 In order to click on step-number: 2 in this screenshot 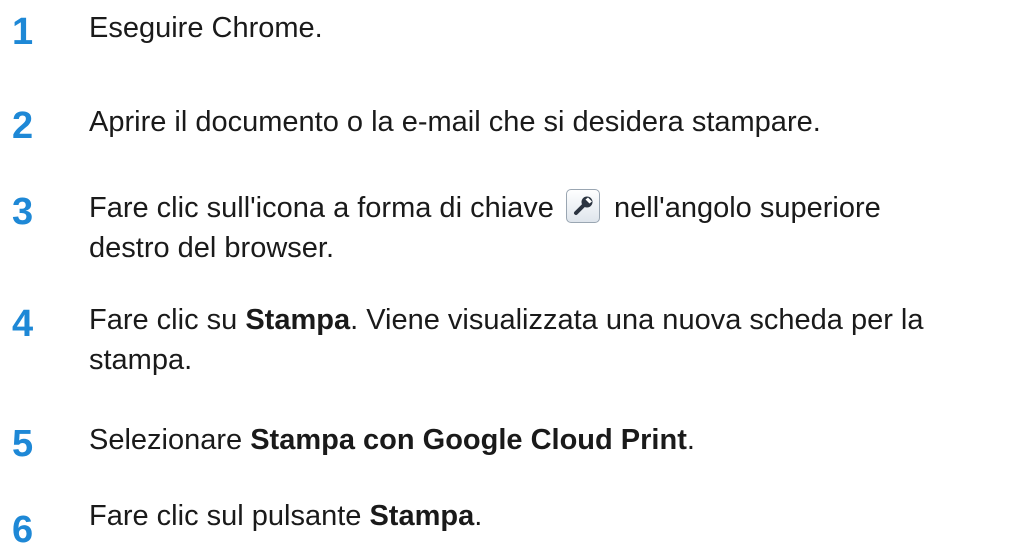, I will do `click(23, 126)`.